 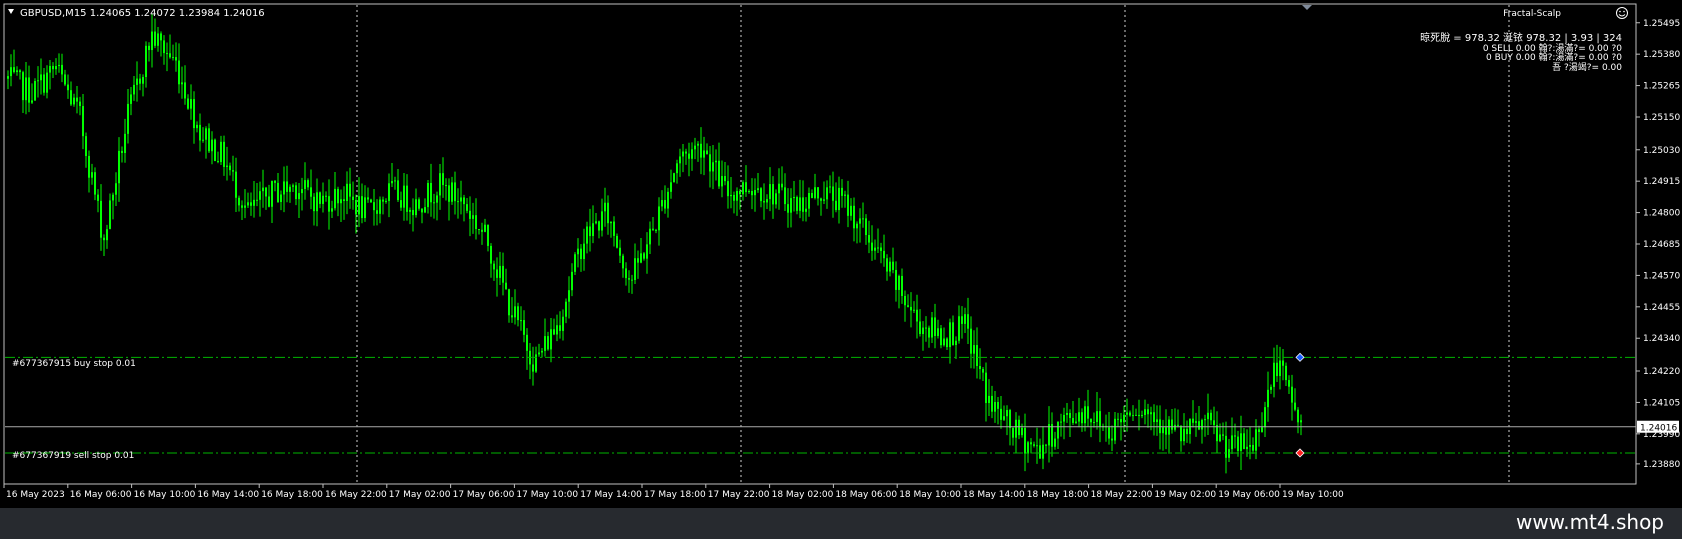 I want to click on sell-stop-order-label: #677367919 sell stop 0.01, so click(x=73, y=456).